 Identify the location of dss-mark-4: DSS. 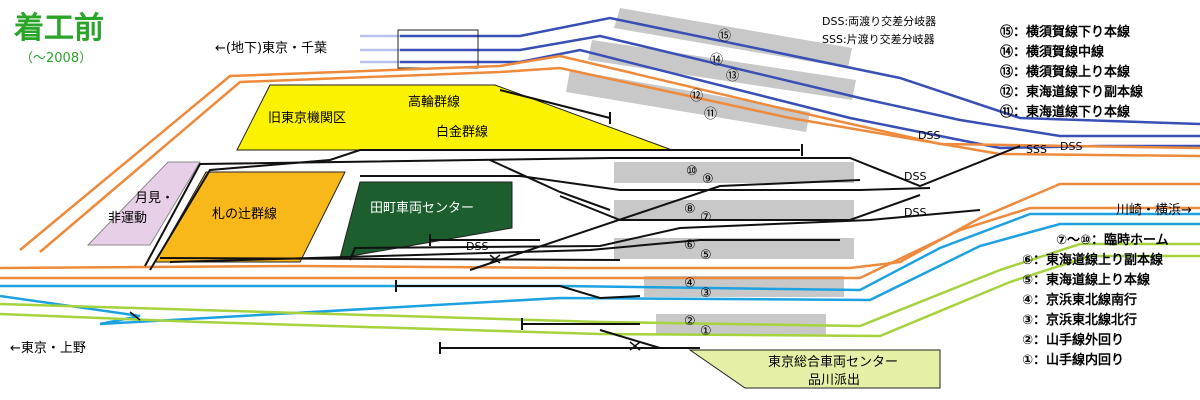
(915, 212).